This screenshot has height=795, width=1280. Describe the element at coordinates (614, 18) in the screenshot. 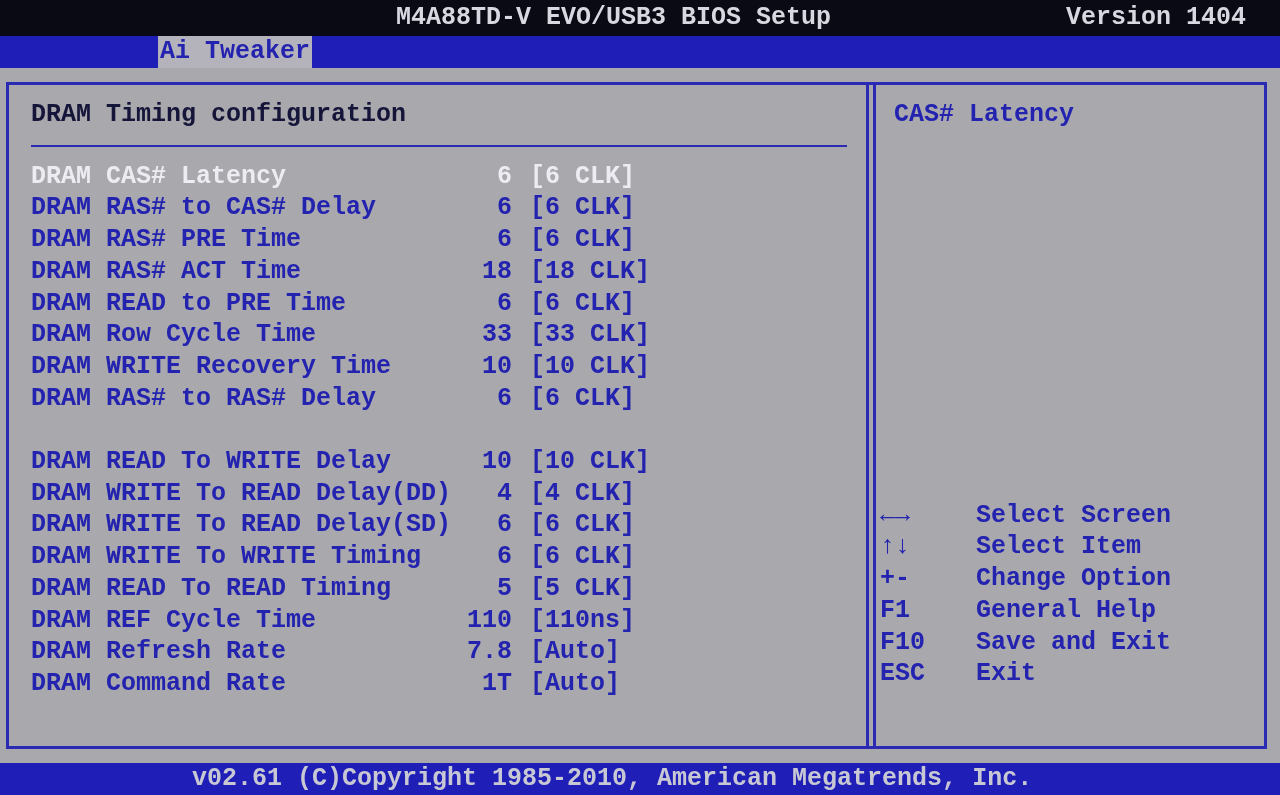

I see `bios-title: M4A88TD-V EVO/USB3 BIOS Setup` at that location.